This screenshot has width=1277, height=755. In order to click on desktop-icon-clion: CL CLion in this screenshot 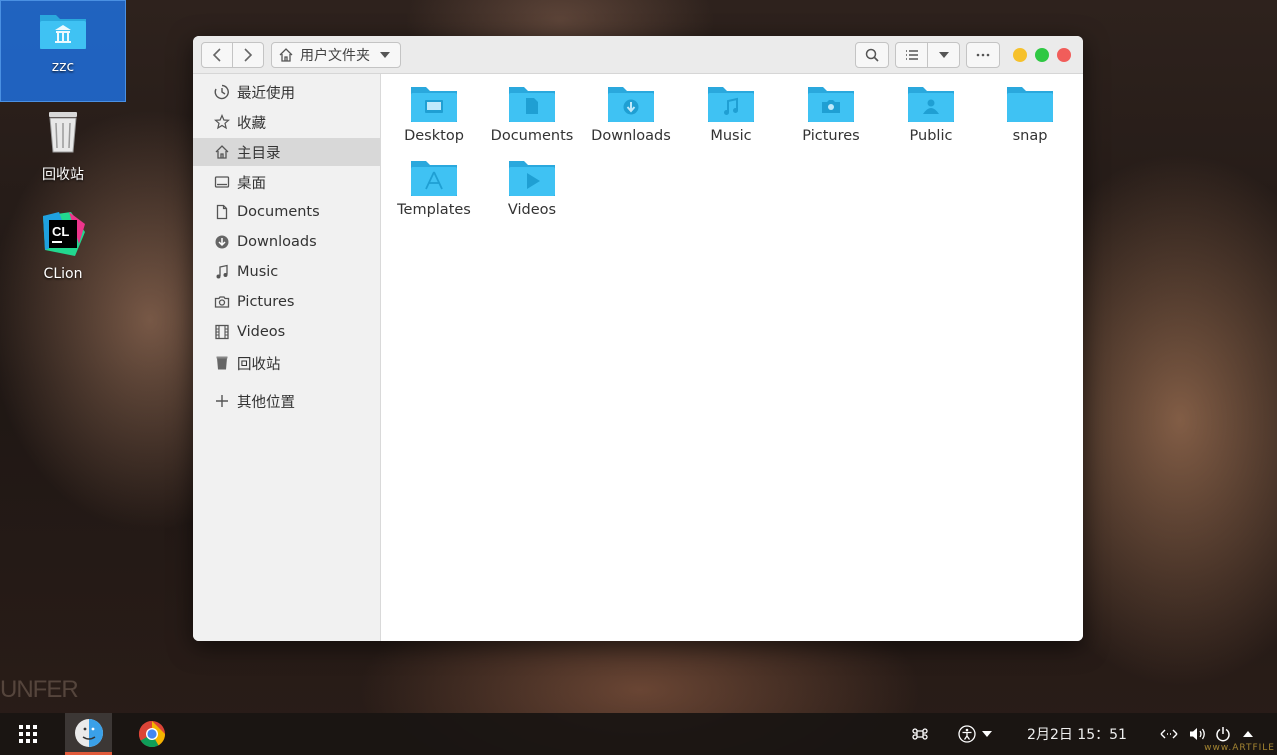, I will do `click(63, 246)`.